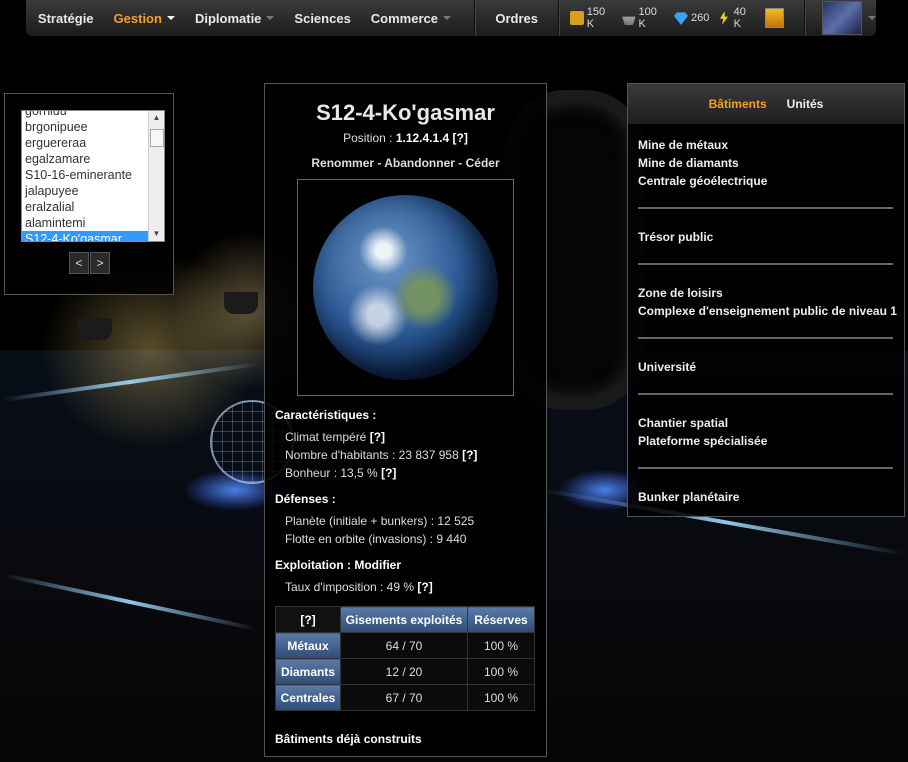  Describe the element at coordinates (342, 163) in the screenshot. I see `rename-link: Renommer` at that location.